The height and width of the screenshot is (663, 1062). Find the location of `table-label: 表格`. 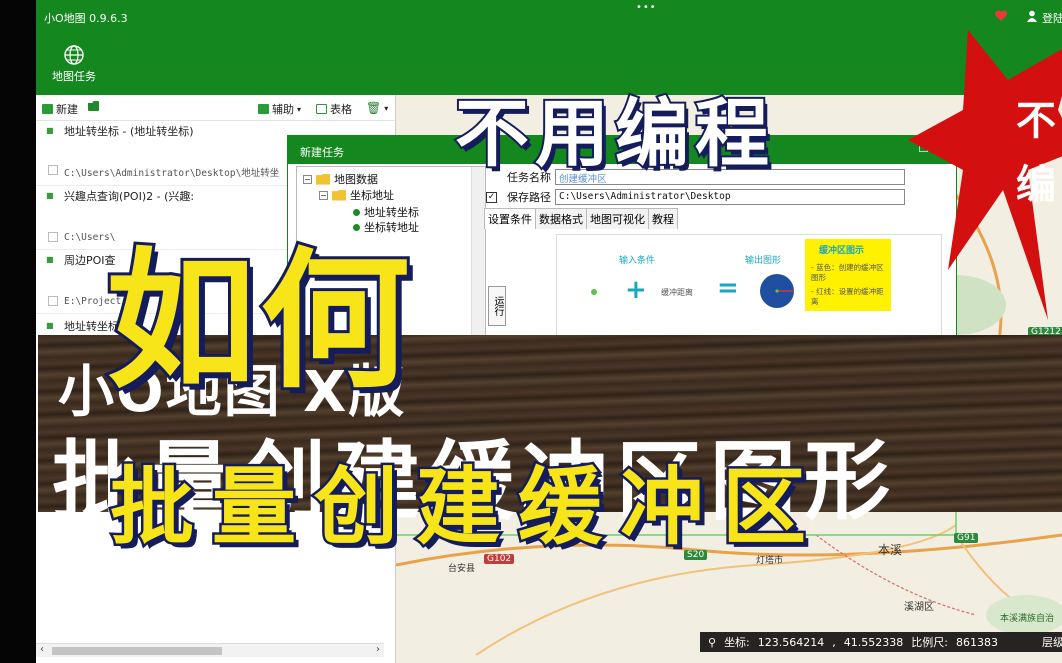

table-label: 表格 is located at coordinates (341, 109).